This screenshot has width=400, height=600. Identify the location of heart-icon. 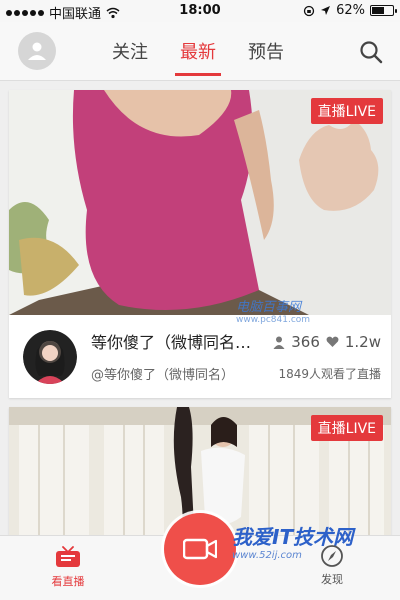
(332, 341).